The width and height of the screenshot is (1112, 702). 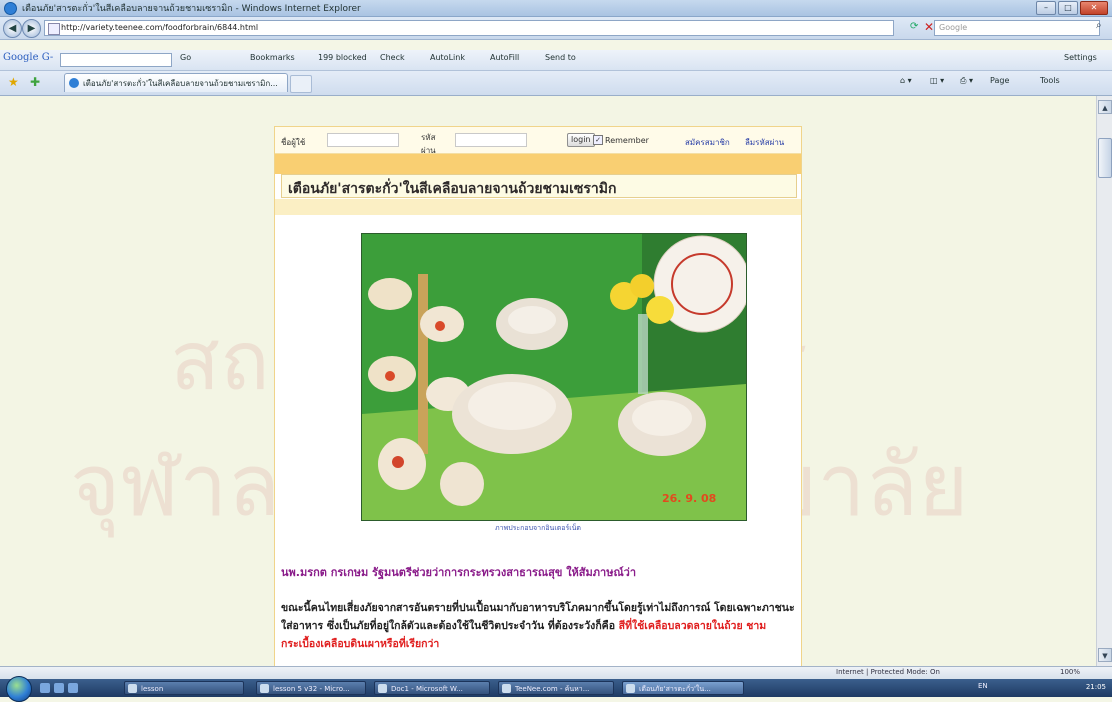 I want to click on google-logo: Google G-, so click(x=28, y=57).